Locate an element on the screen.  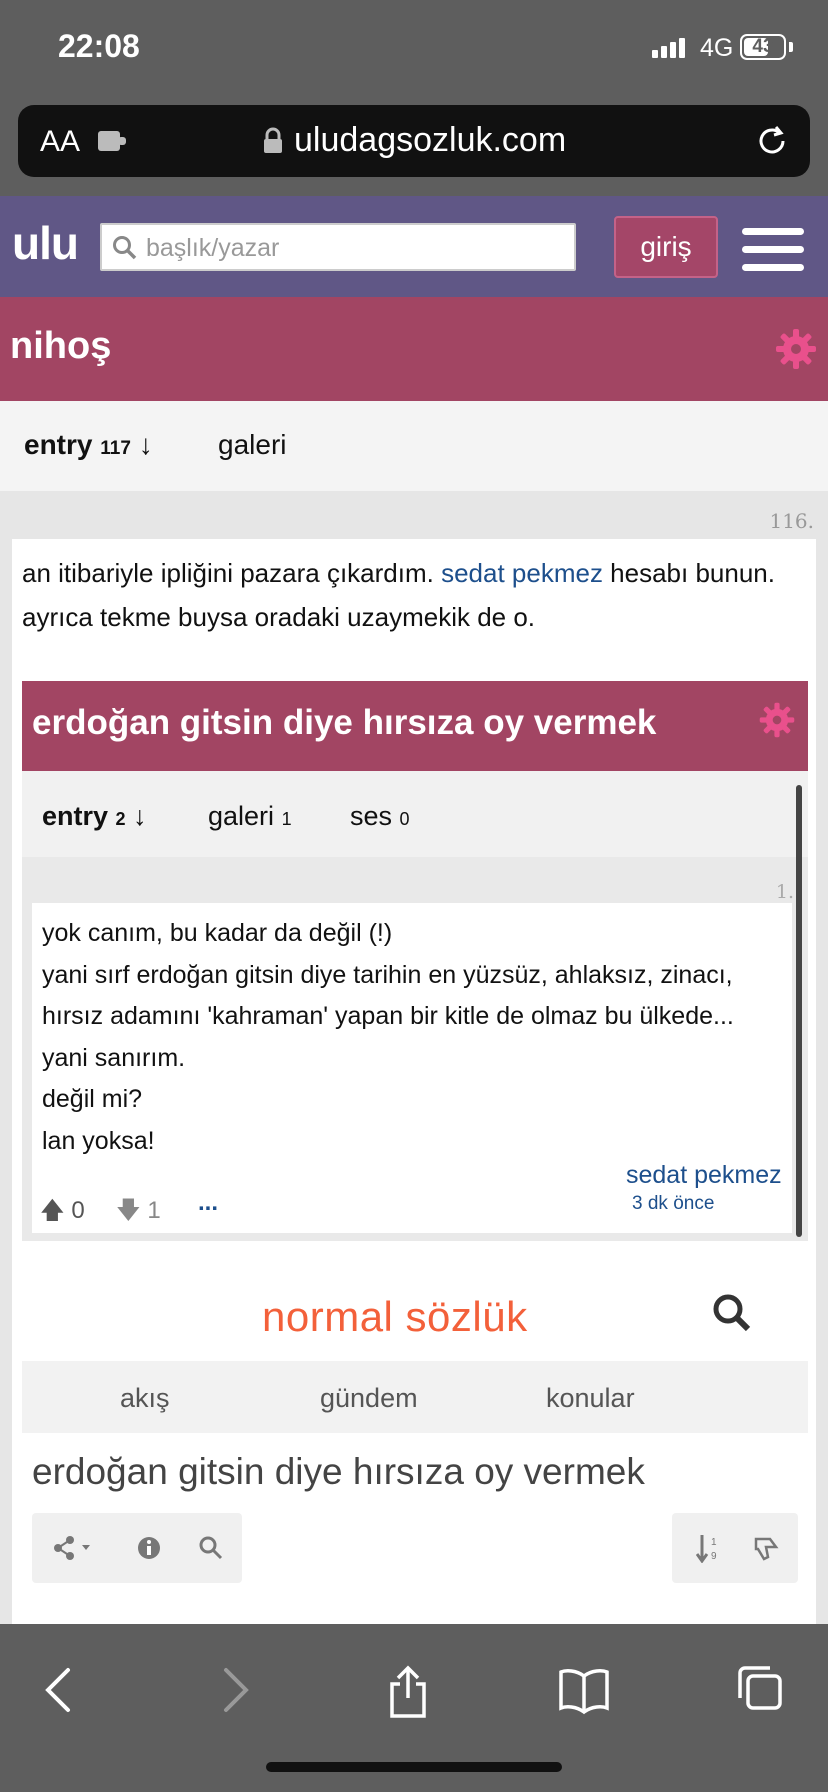
url-text: uludagsozluk.com is located at coordinates (430, 140).